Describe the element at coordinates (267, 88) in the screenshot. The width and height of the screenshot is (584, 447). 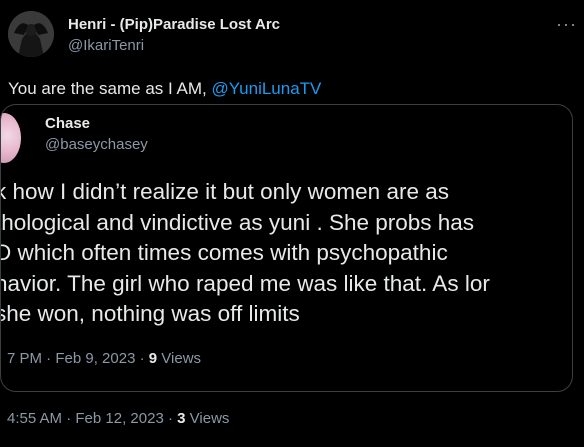
I see `mention-link: @YuniLunaTV` at that location.